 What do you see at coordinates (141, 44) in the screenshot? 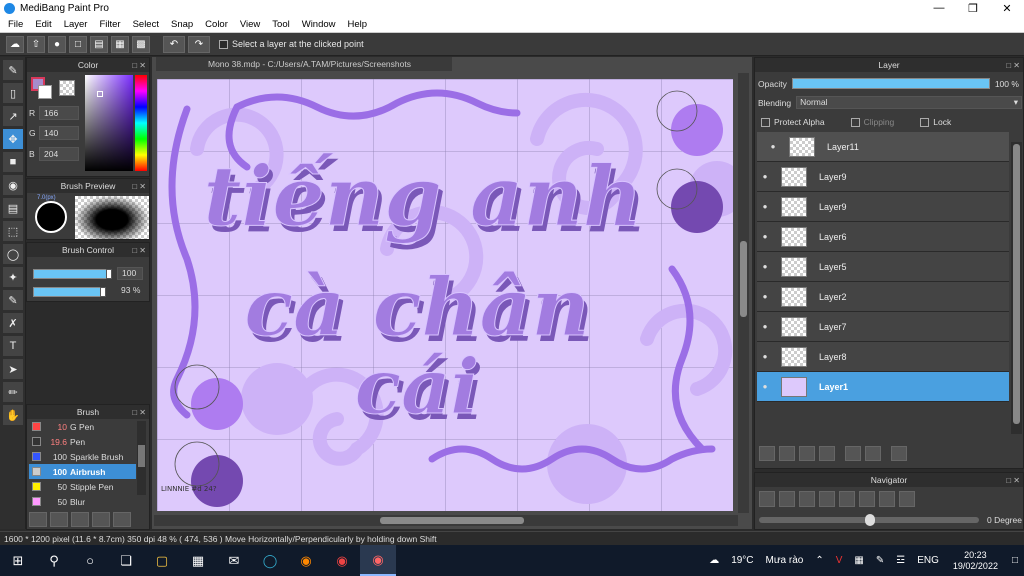
I see `tiles-icon: ▩` at bounding box center [141, 44].